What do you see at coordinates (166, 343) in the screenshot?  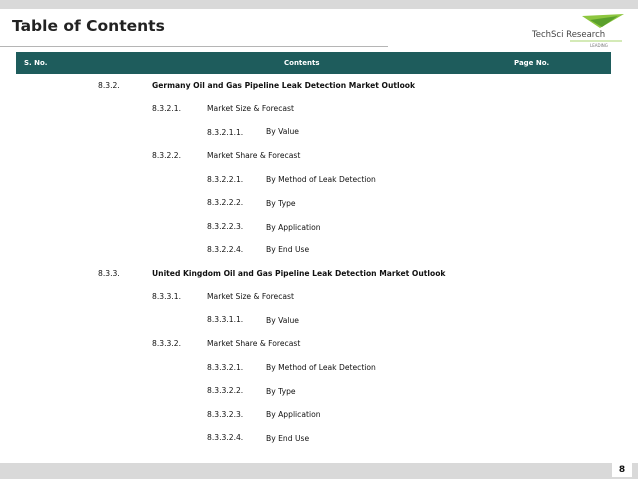 I see `toc-row-num: 8.3.3.2.` at bounding box center [166, 343].